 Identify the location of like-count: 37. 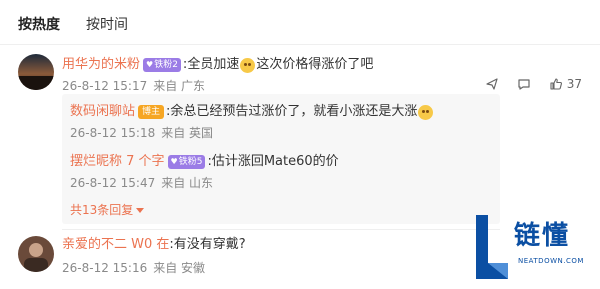
(574, 84).